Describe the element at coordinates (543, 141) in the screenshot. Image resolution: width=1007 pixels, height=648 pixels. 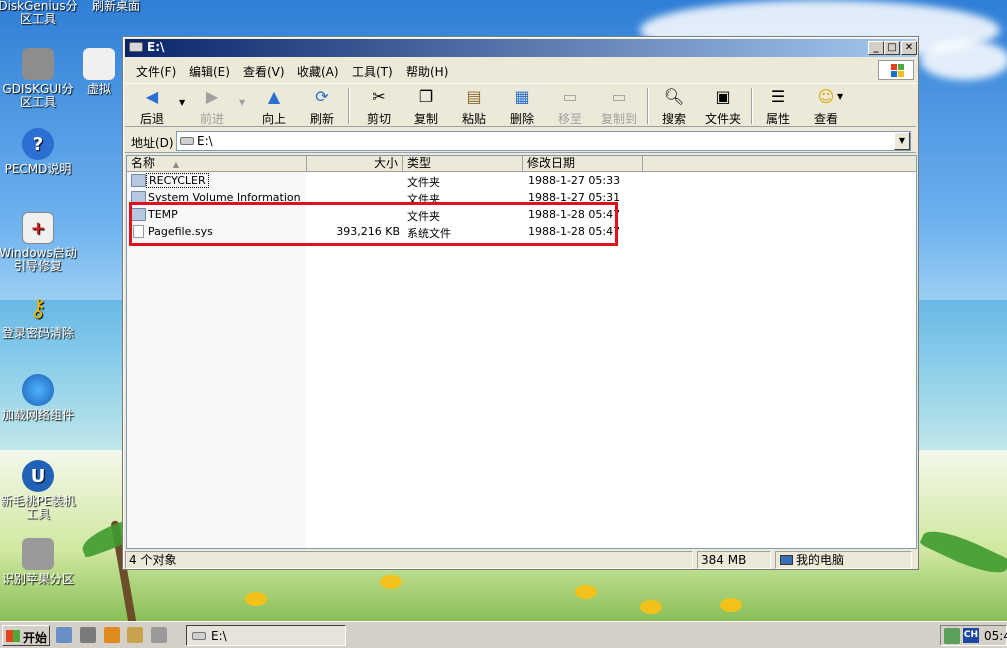
I see `address-input: E:\ ▼` at that location.